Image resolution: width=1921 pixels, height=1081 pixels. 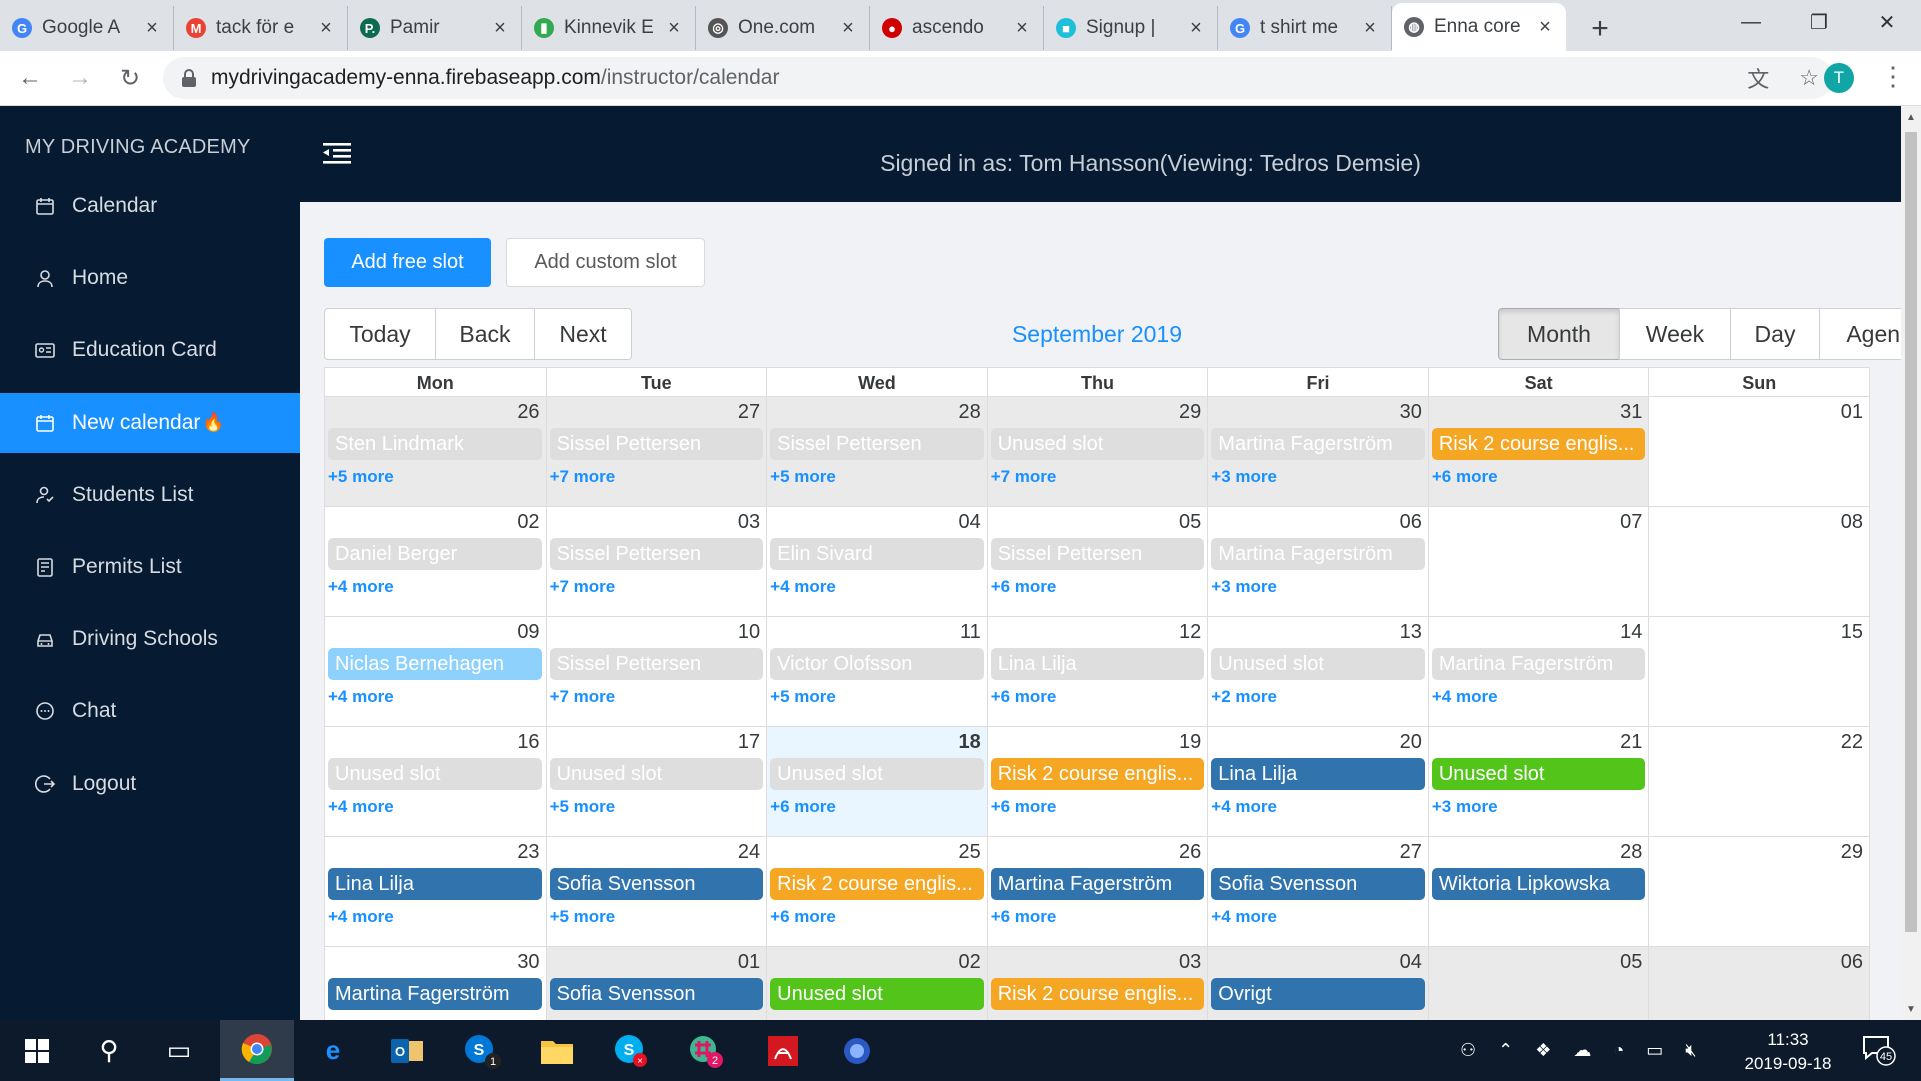 What do you see at coordinates (1411, 412) in the screenshot?
I see `date-number: 30` at bounding box center [1411, 412].